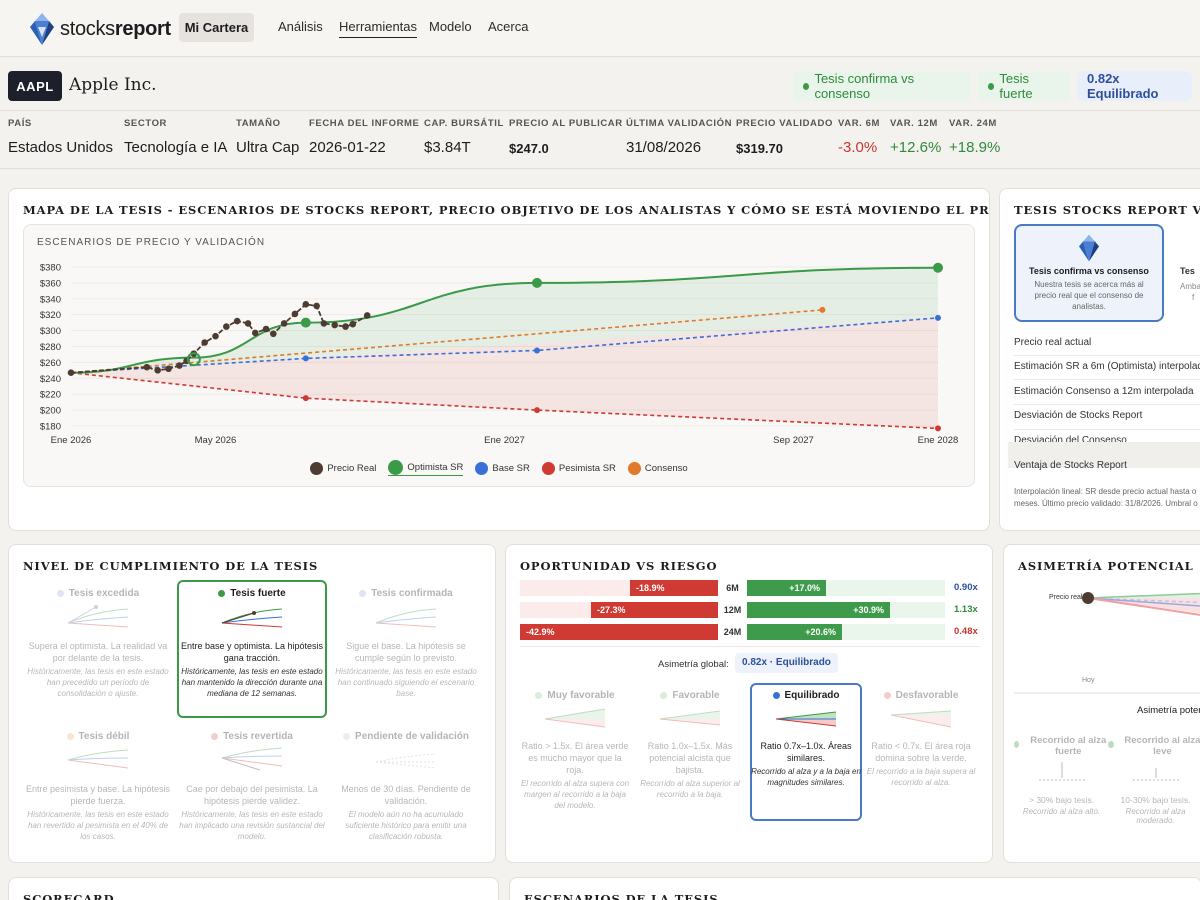 This screenshot has height=900, width=1200. Describe the element at coordinates (1190, 273) in the screenshot. I see `consensus-alt-box: Tes Amba f` at that location.